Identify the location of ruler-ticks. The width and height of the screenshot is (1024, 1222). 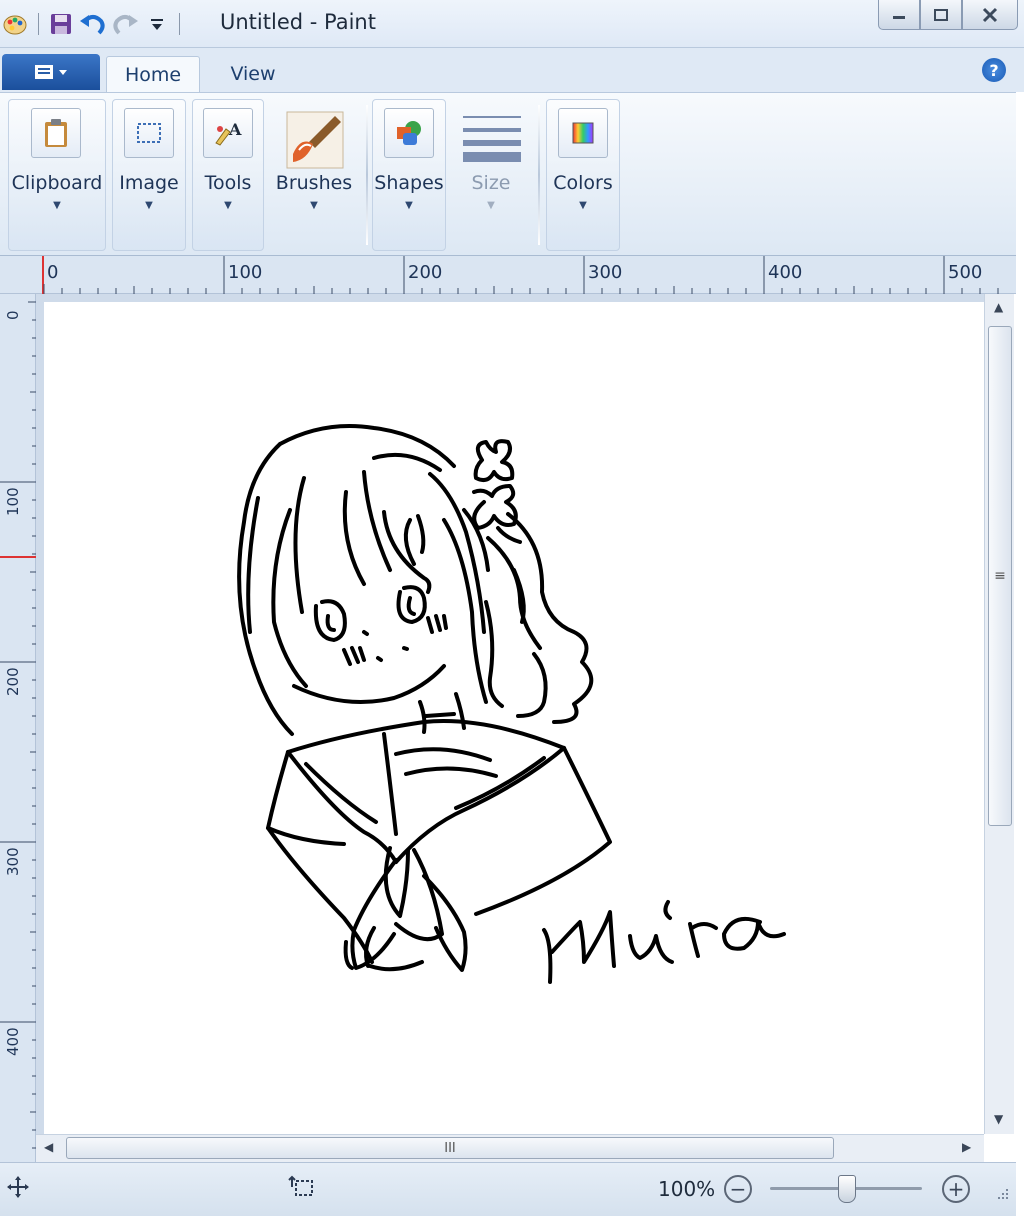
(520, 275).